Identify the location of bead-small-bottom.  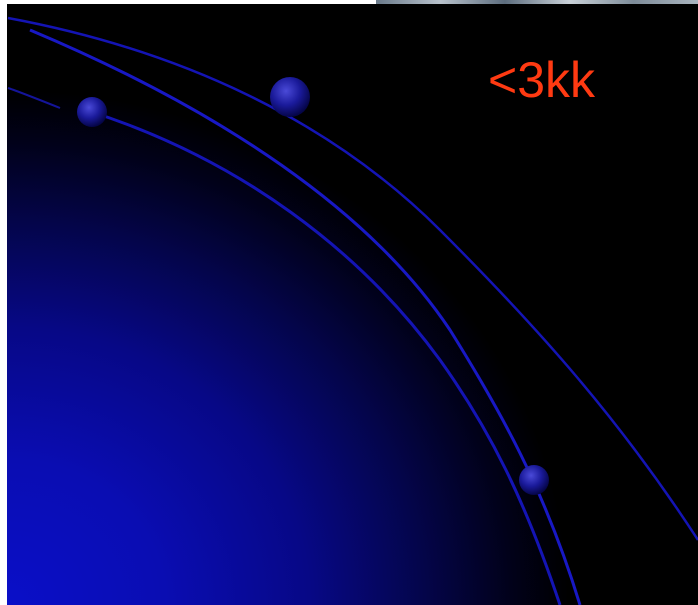
(534, 480).